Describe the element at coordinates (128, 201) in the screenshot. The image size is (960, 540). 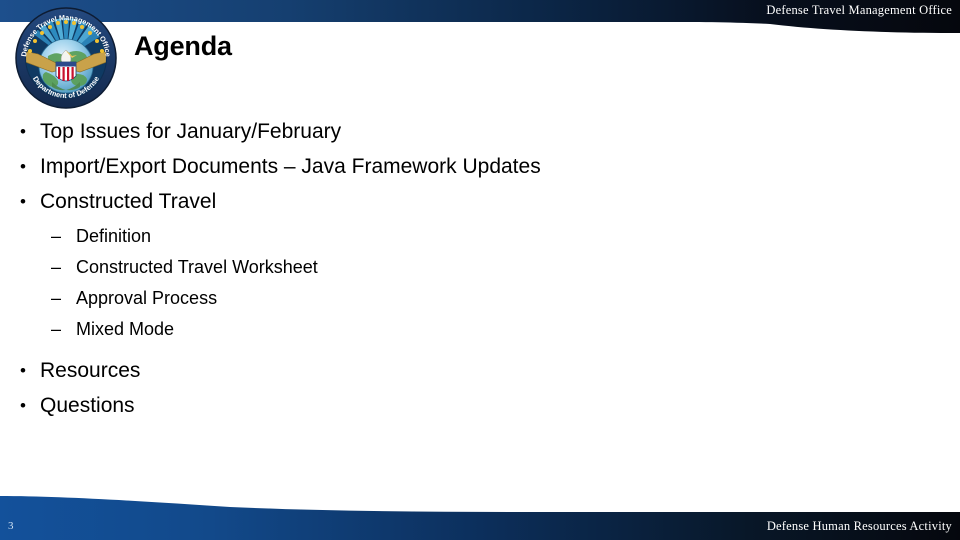
I see `list-item-label: Constructed Travel` at that location.